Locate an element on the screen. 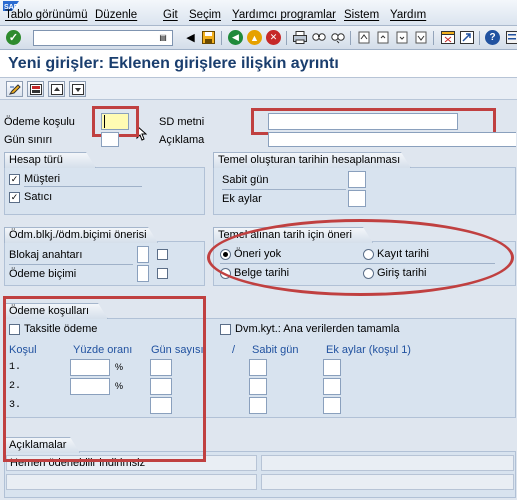  block-key-label: Blokaj anahtarı is located at coordinates (46, 255).